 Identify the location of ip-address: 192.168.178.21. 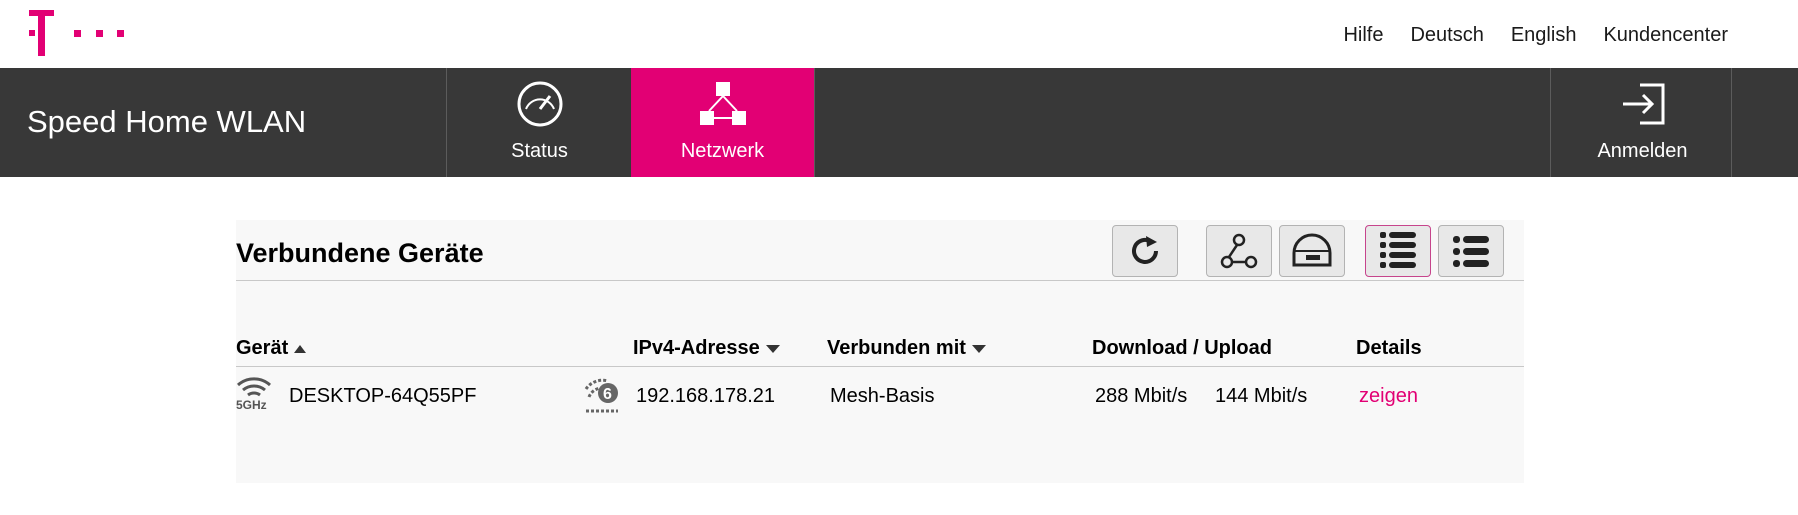
(706, 396).